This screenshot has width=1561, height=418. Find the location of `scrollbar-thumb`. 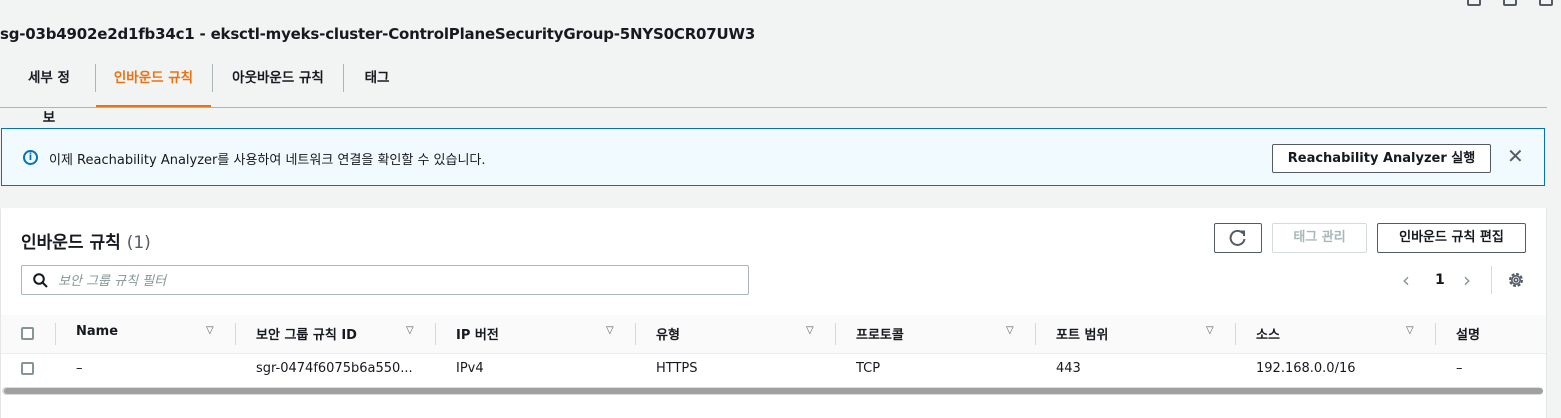

scrollbar-thumb is located at coordinates (773, 391).